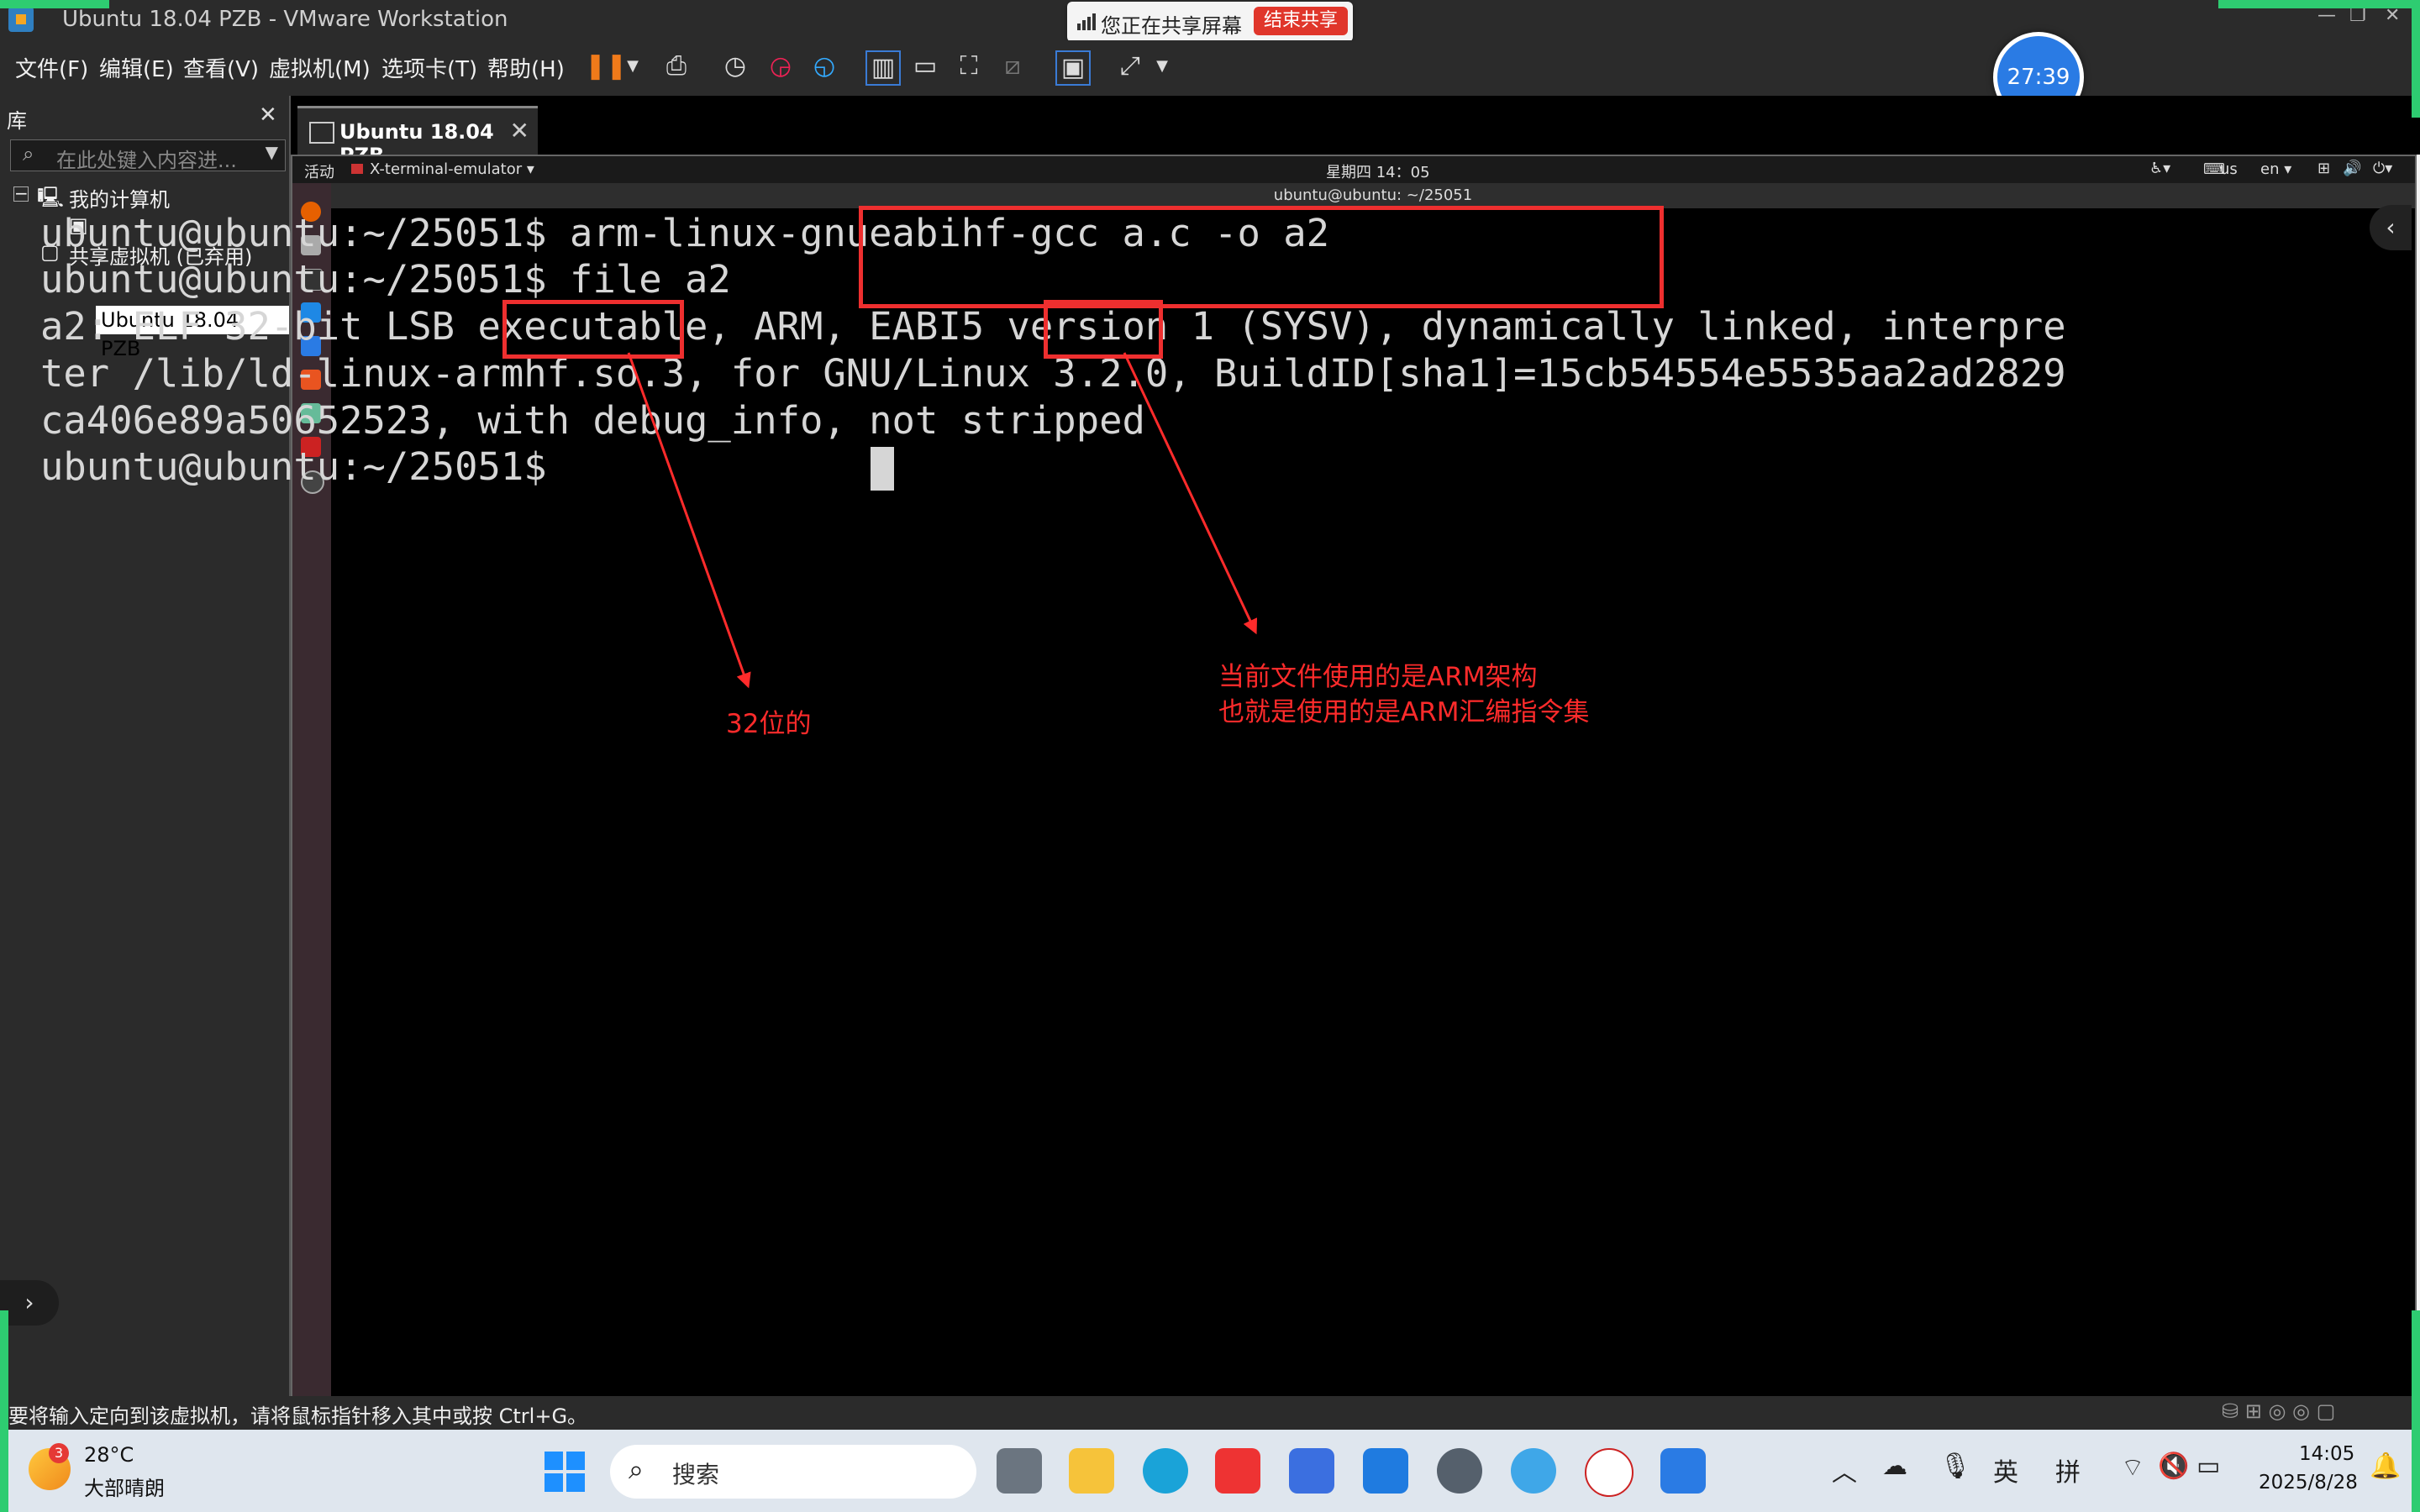  I want to click on onedrive-icon: ☁, so click(1894, 1466).